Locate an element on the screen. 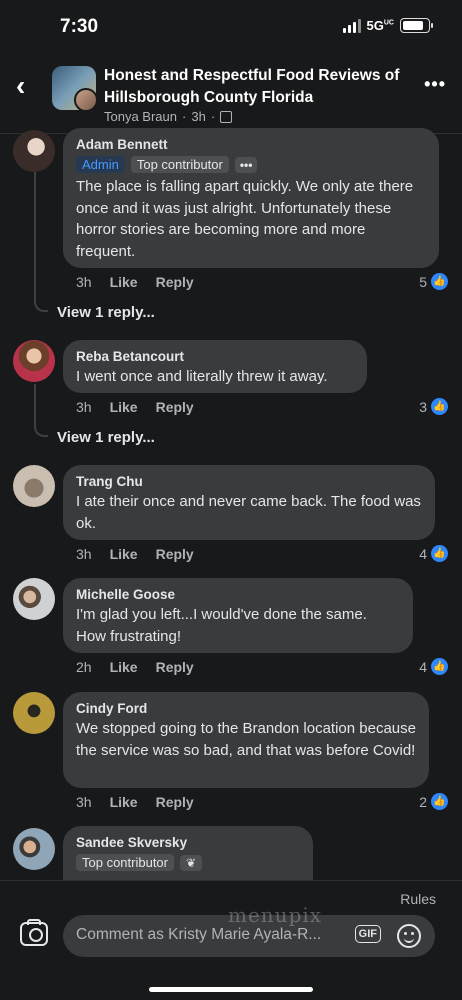 The width and height of the screenshot is (462, 1000). reaction-count: 5 👍 is located at coordinates (433, 281).